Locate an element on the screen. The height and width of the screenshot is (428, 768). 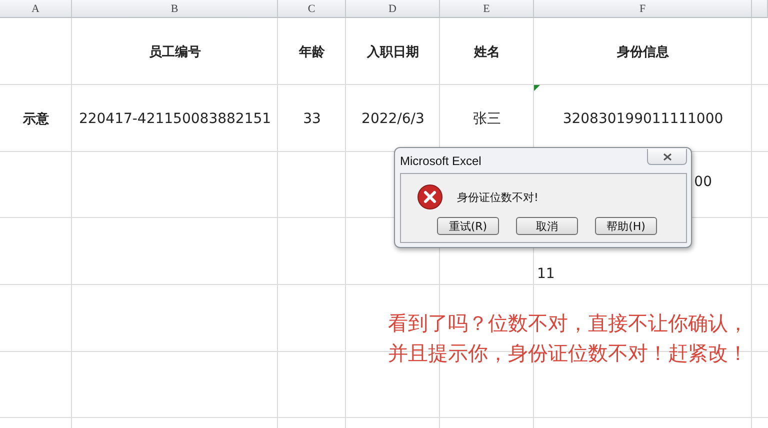
column-header: A is located at coordinates (36, 9).